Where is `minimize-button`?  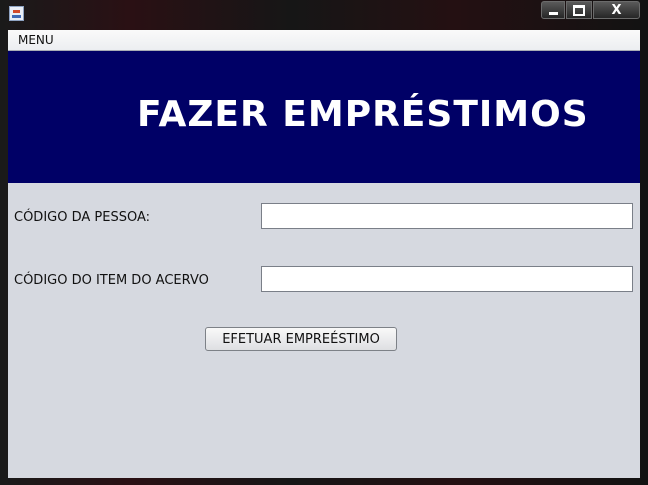
minimize-button is located at coordinates (553, 10).